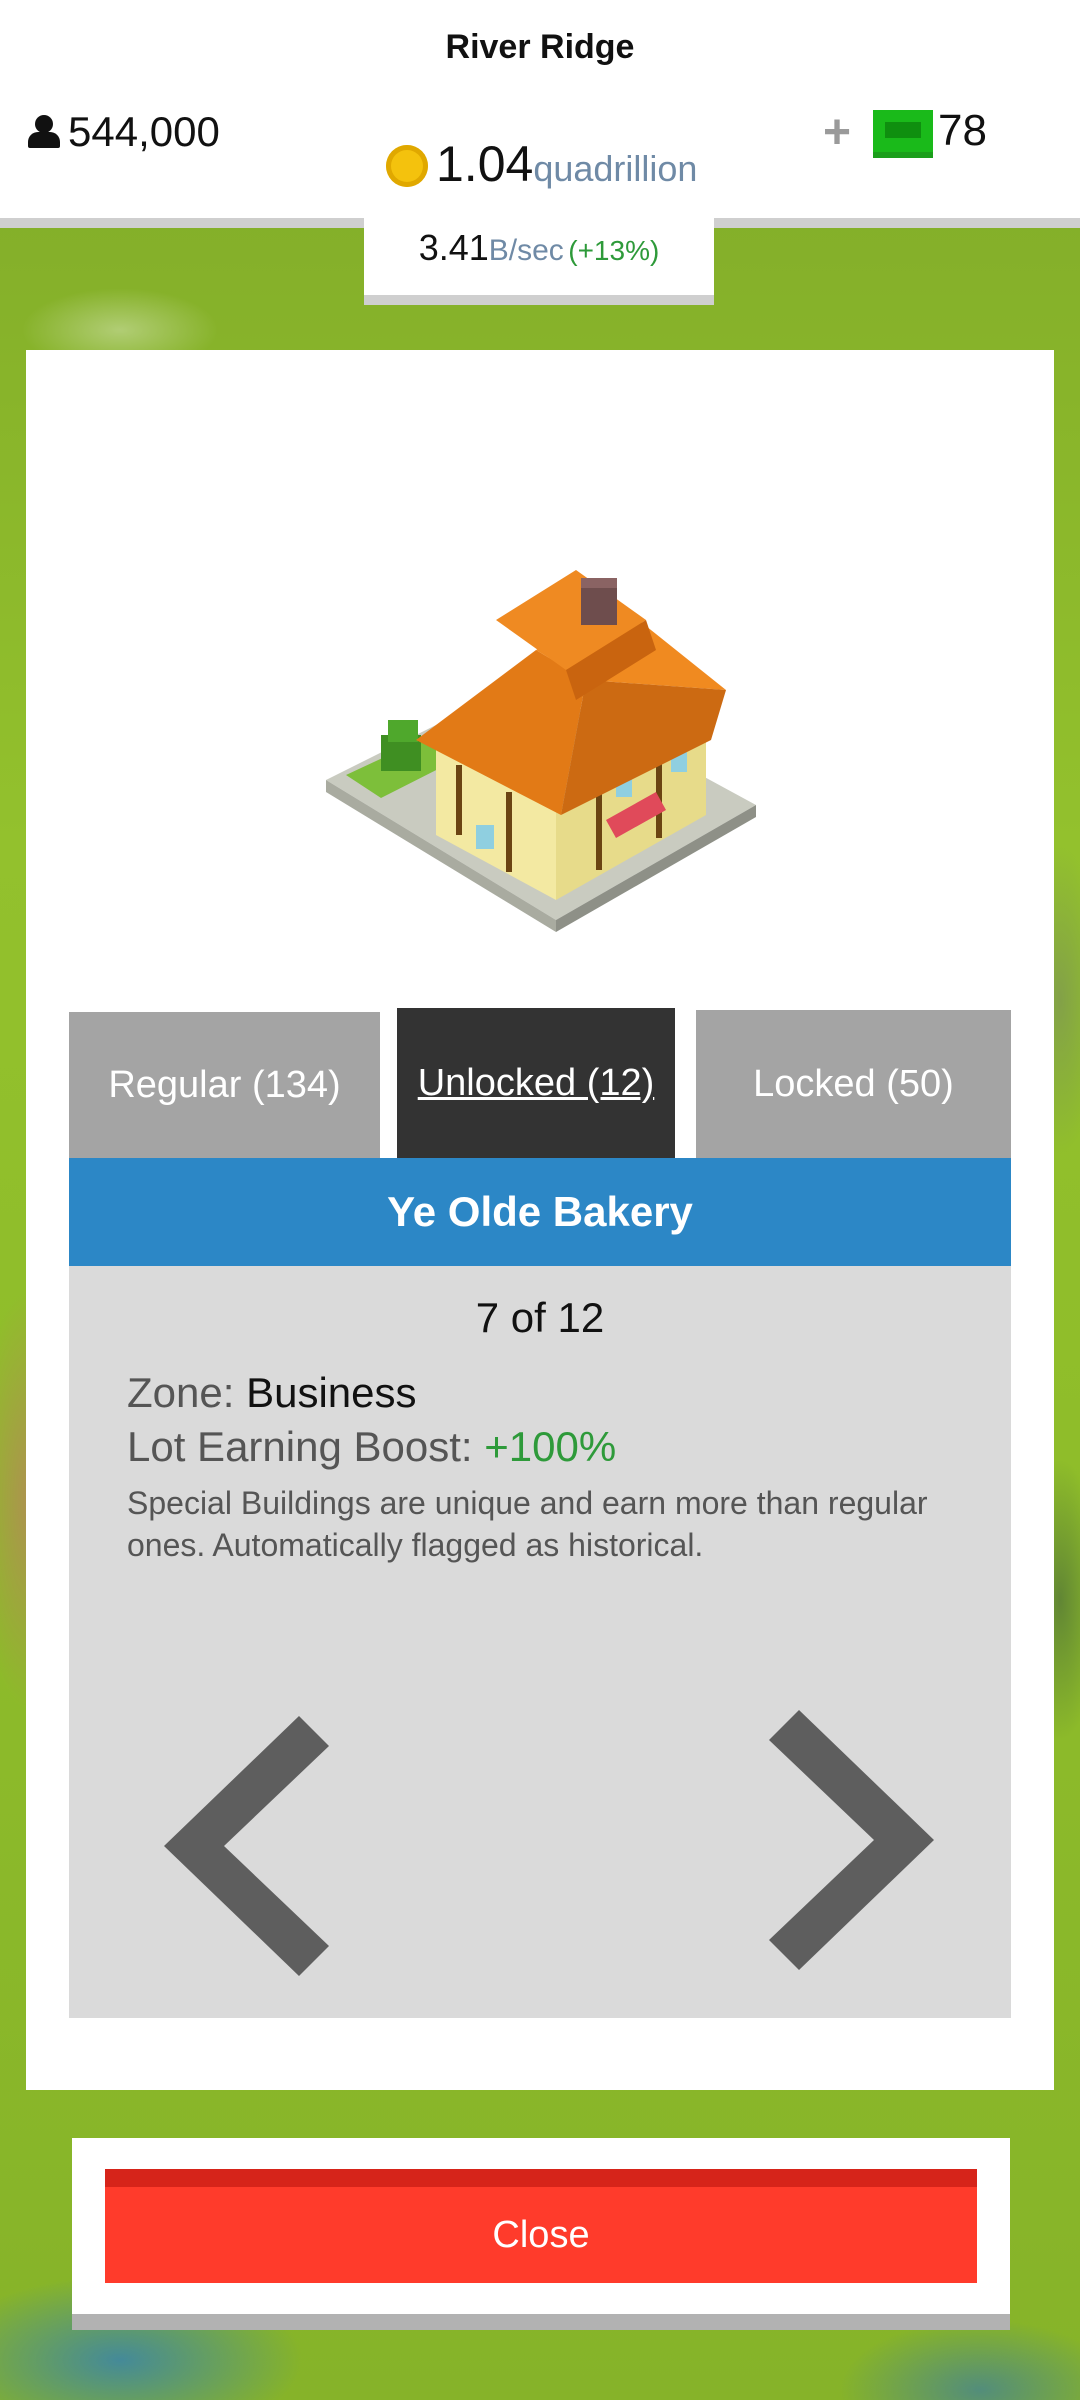 The height and width of the screenshot is (2400, 1080). I want to click on tab-locked: Locked (50), so click(853, 1084).